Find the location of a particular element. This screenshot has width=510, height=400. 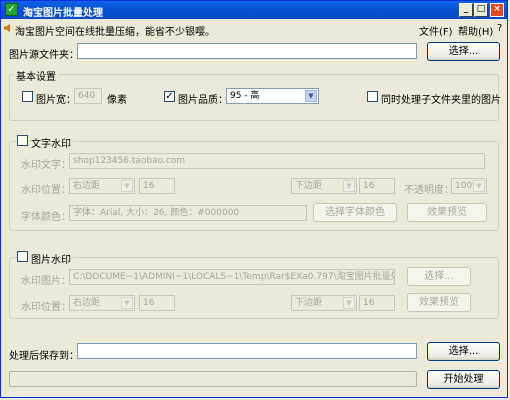

text-v-offset-input: 16 is located at coordinates (377, 186).